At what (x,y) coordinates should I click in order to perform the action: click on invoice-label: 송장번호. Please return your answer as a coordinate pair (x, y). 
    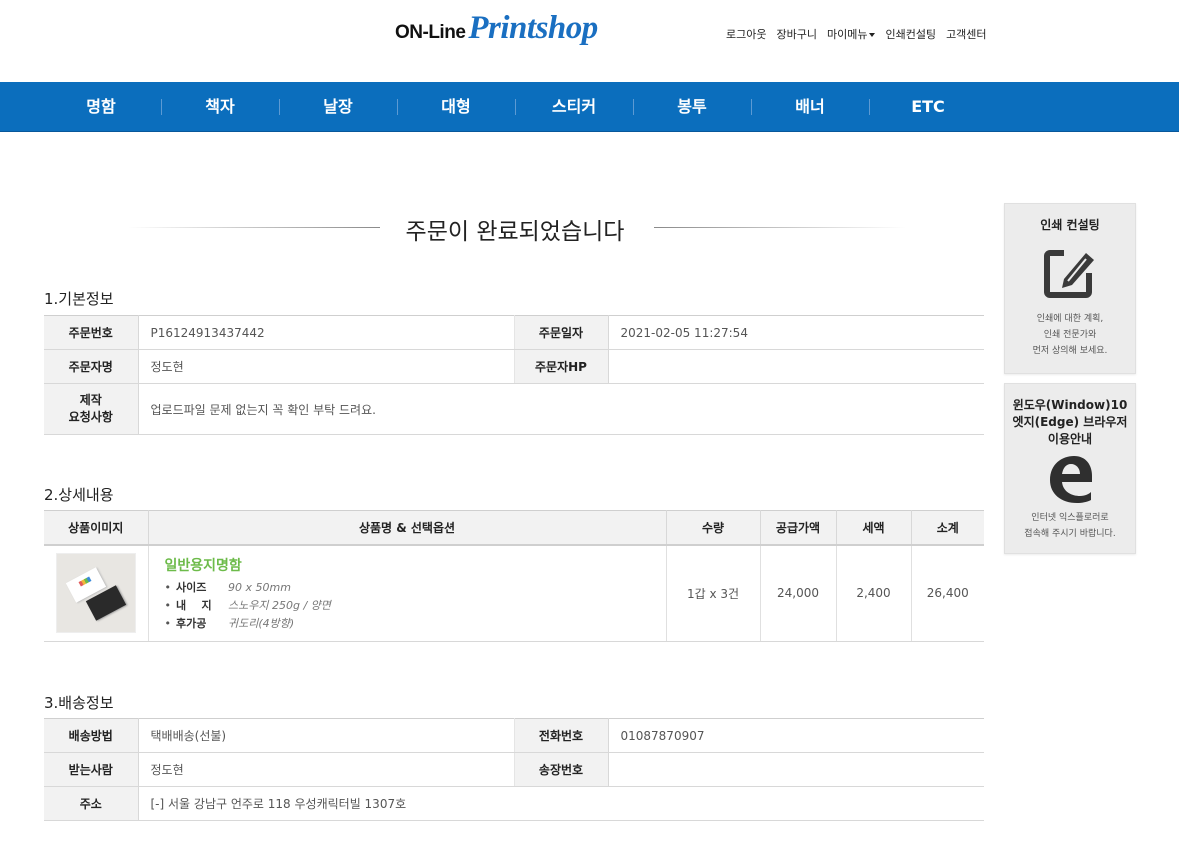
    Looking at the image, I should click on (561, 769).